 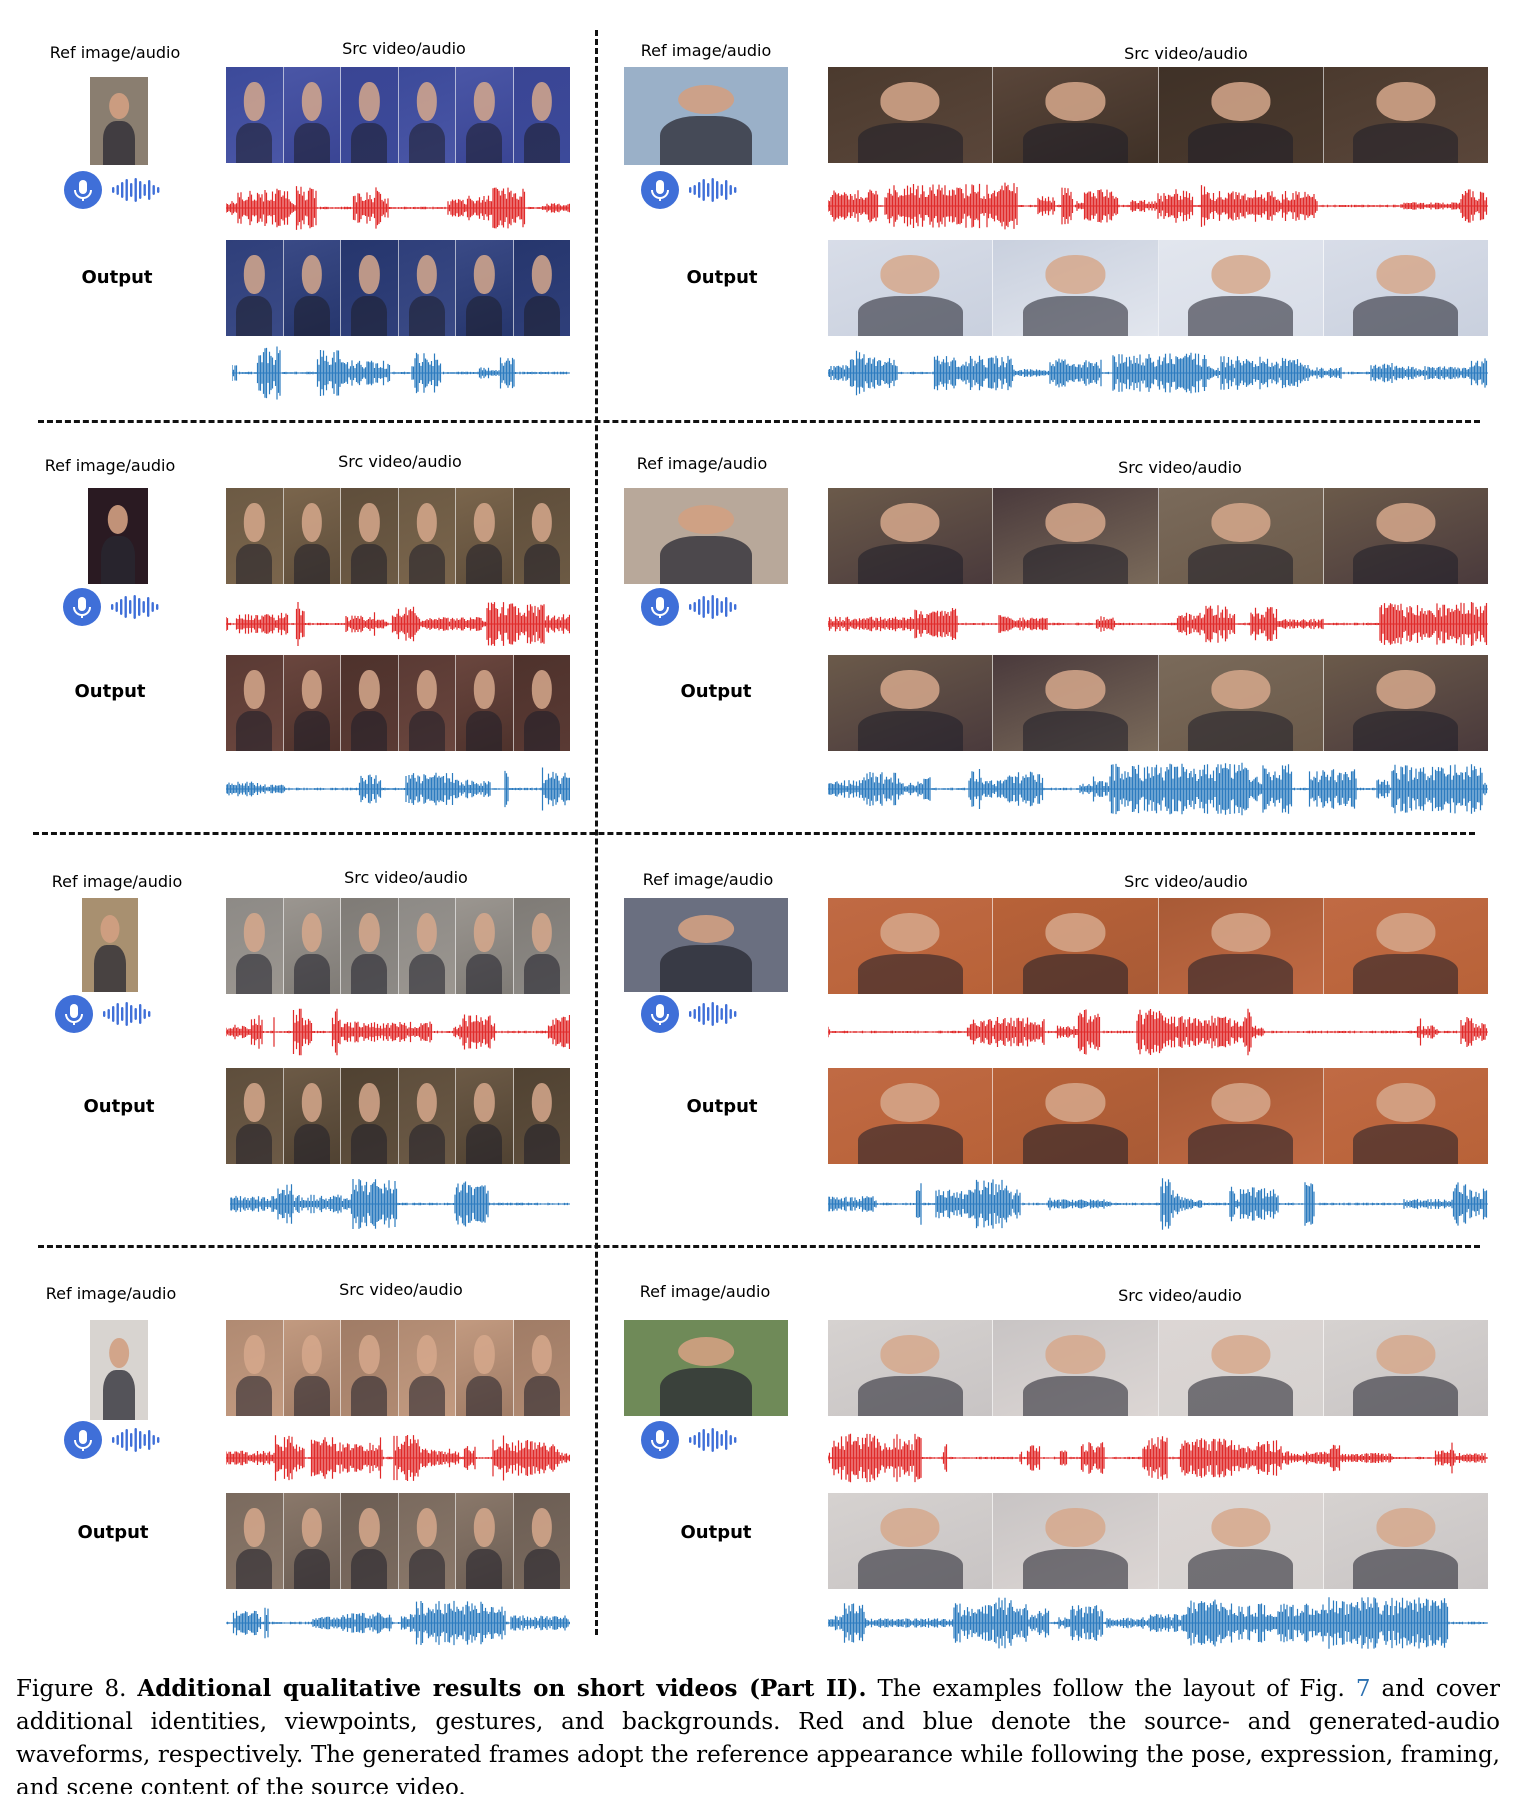 I want to click on figure-label: Figure 8., so click(x=71, y=1689).